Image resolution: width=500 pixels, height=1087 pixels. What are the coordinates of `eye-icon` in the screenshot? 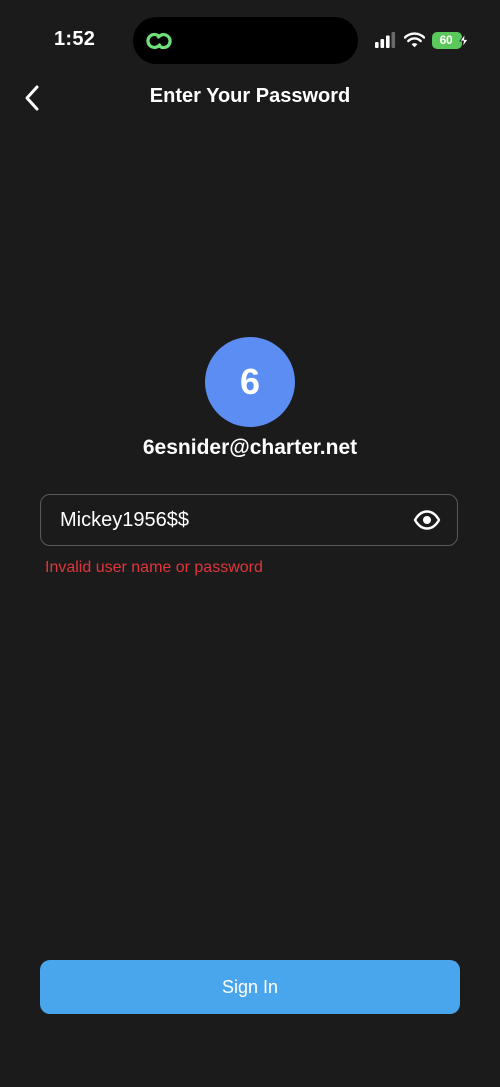 It's located at (427, 520).